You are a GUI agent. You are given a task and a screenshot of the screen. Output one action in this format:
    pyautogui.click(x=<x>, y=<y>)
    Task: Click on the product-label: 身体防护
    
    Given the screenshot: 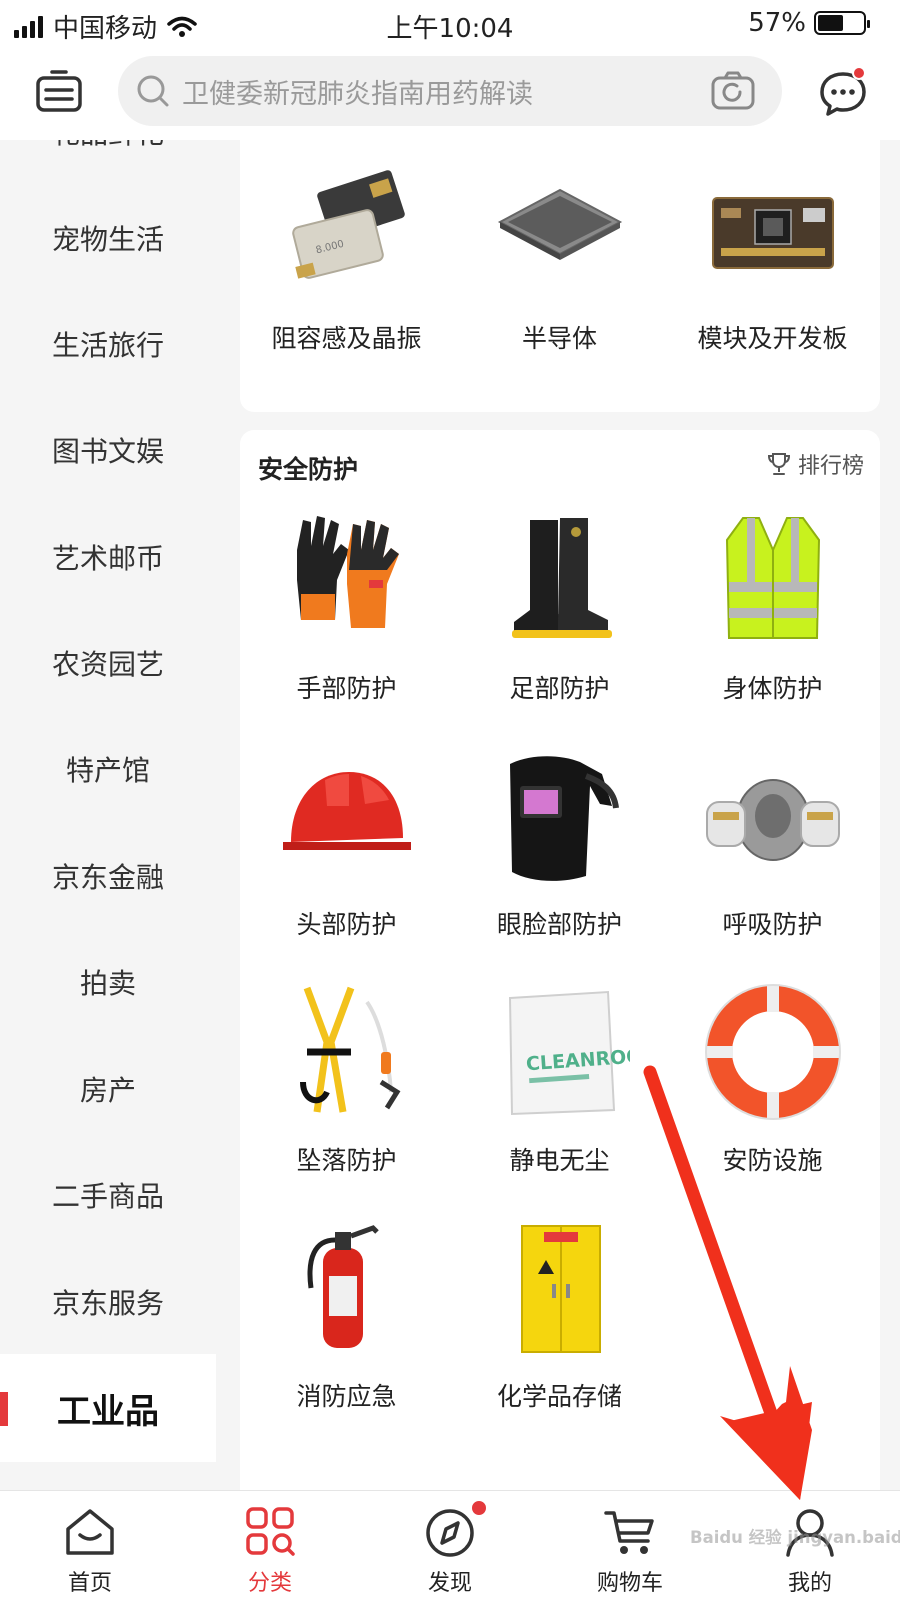 What is the action you would take?
    pyautogui.click(x=772, y=688)
    